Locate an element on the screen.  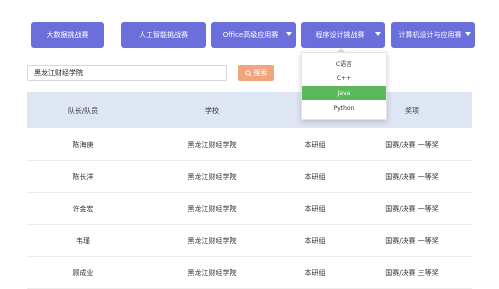
option-python: Python is located at coordinates (344, 108).